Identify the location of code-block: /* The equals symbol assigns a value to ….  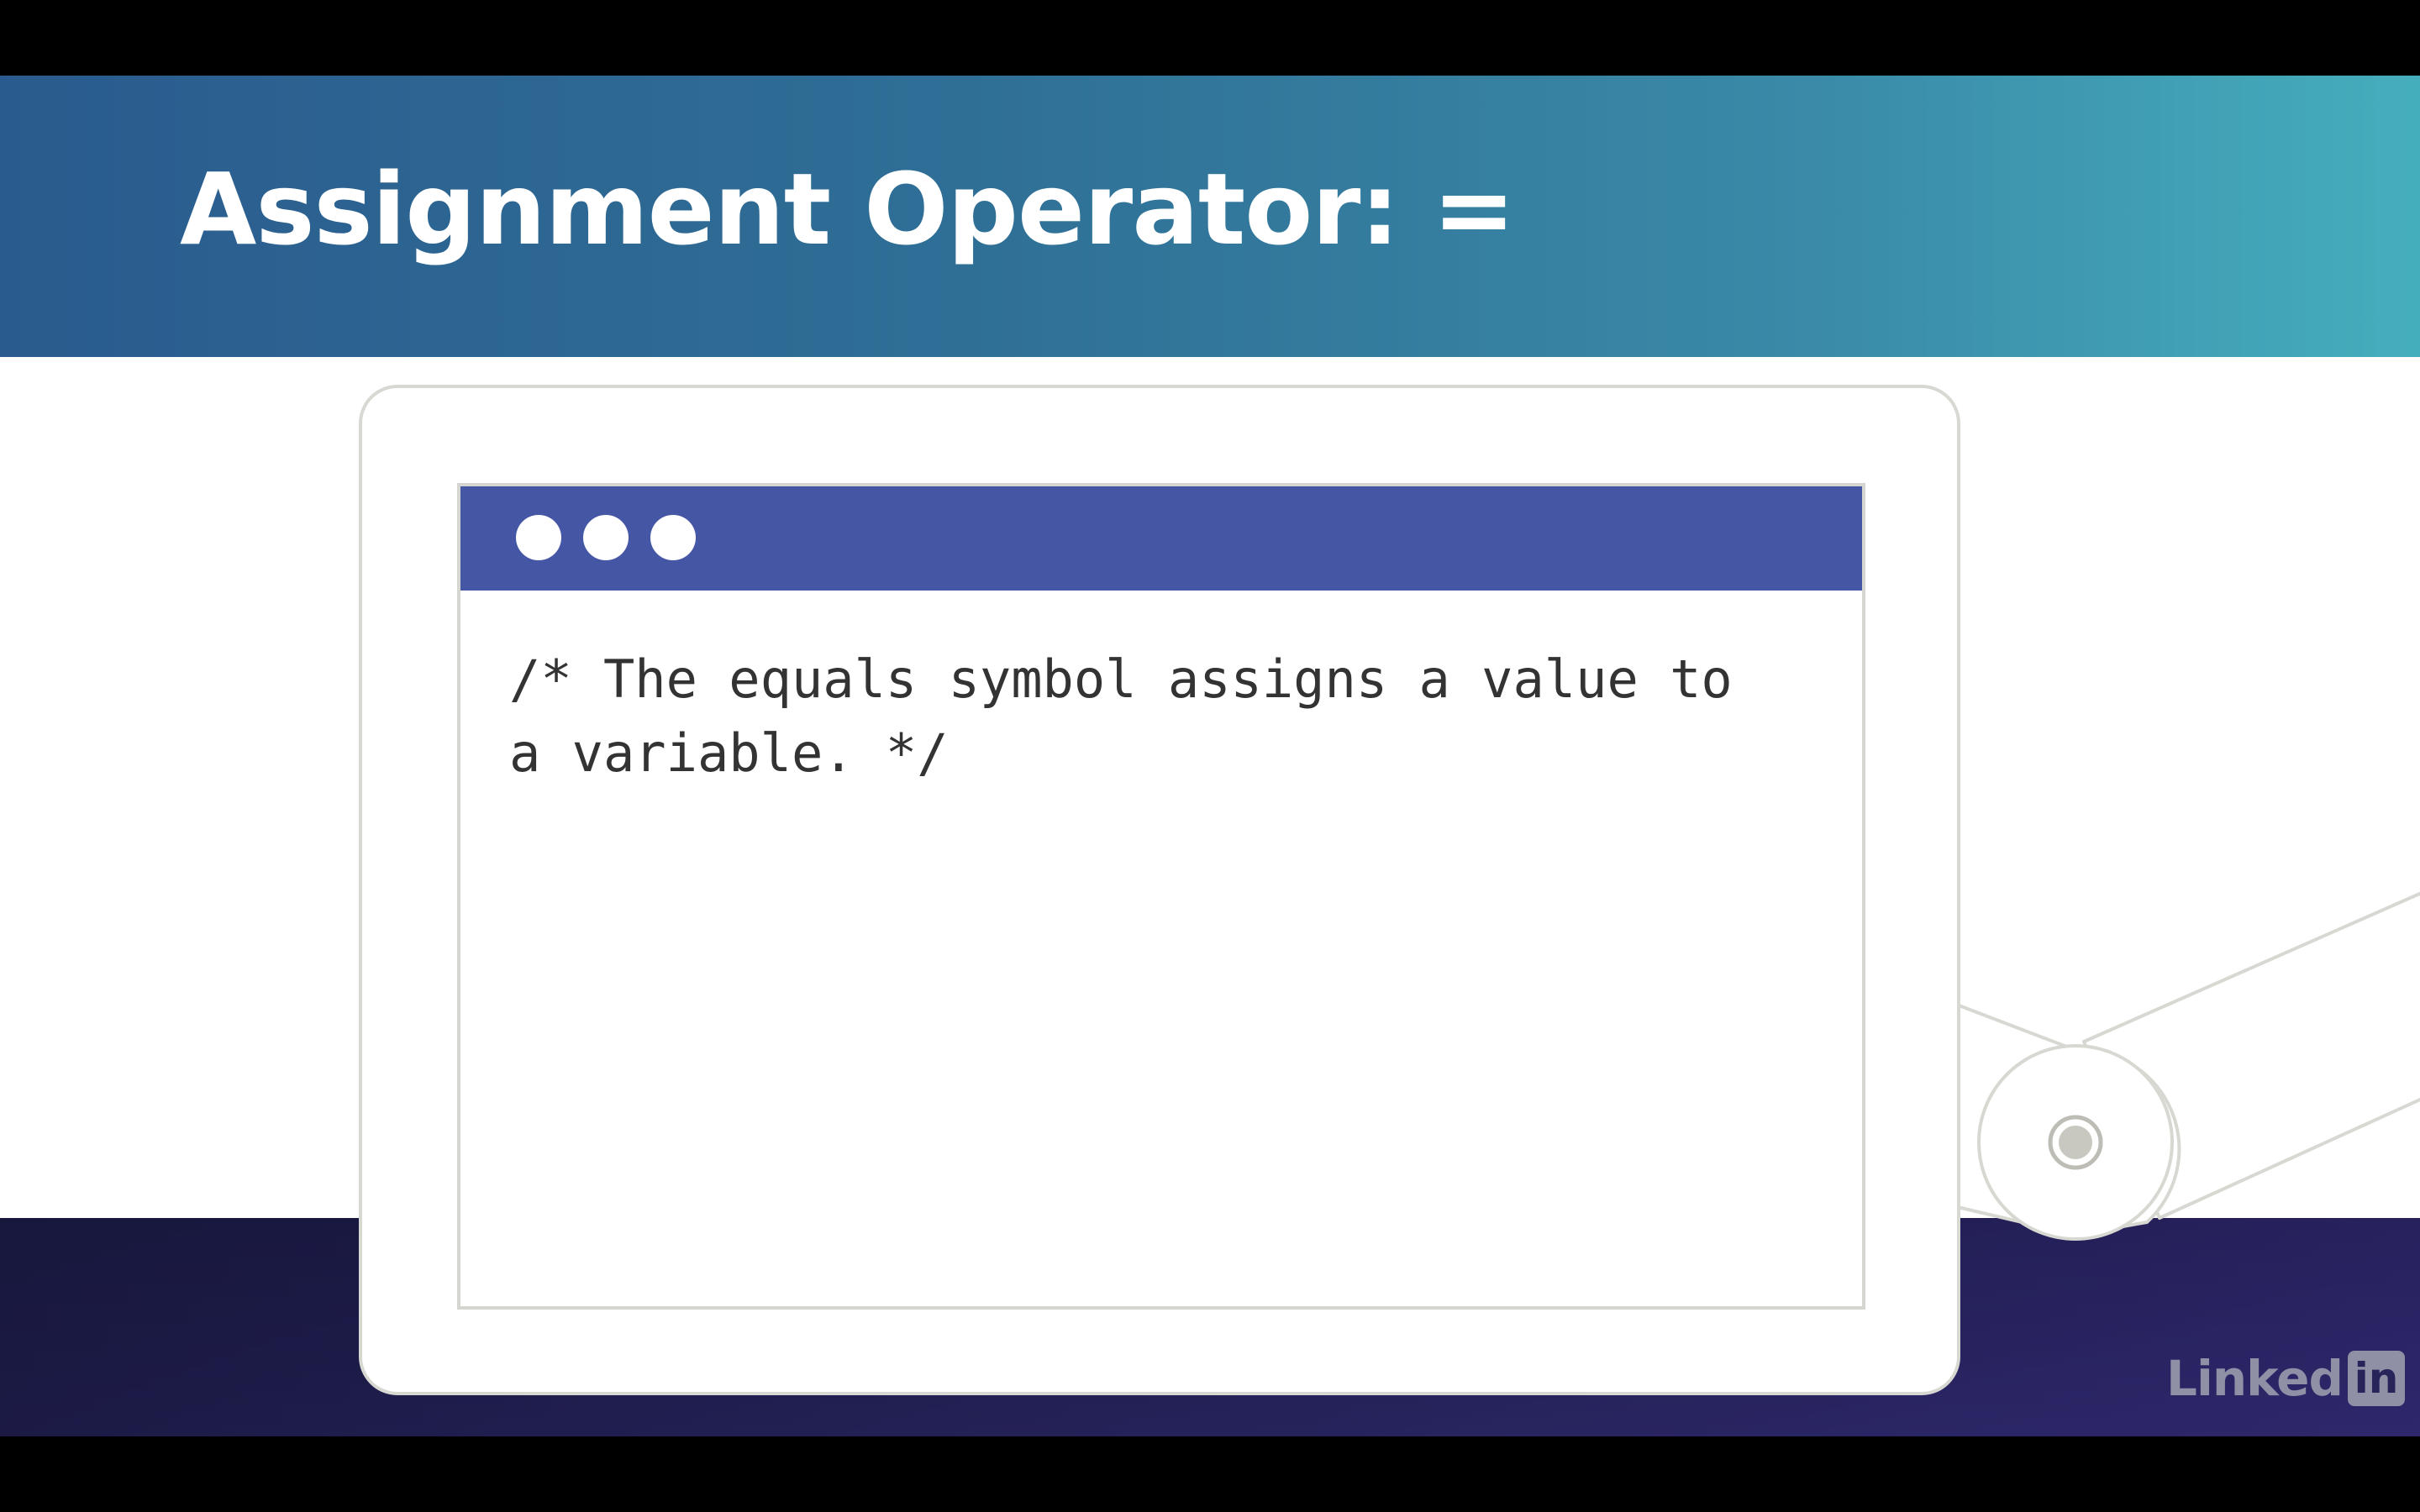
(1164, 716).